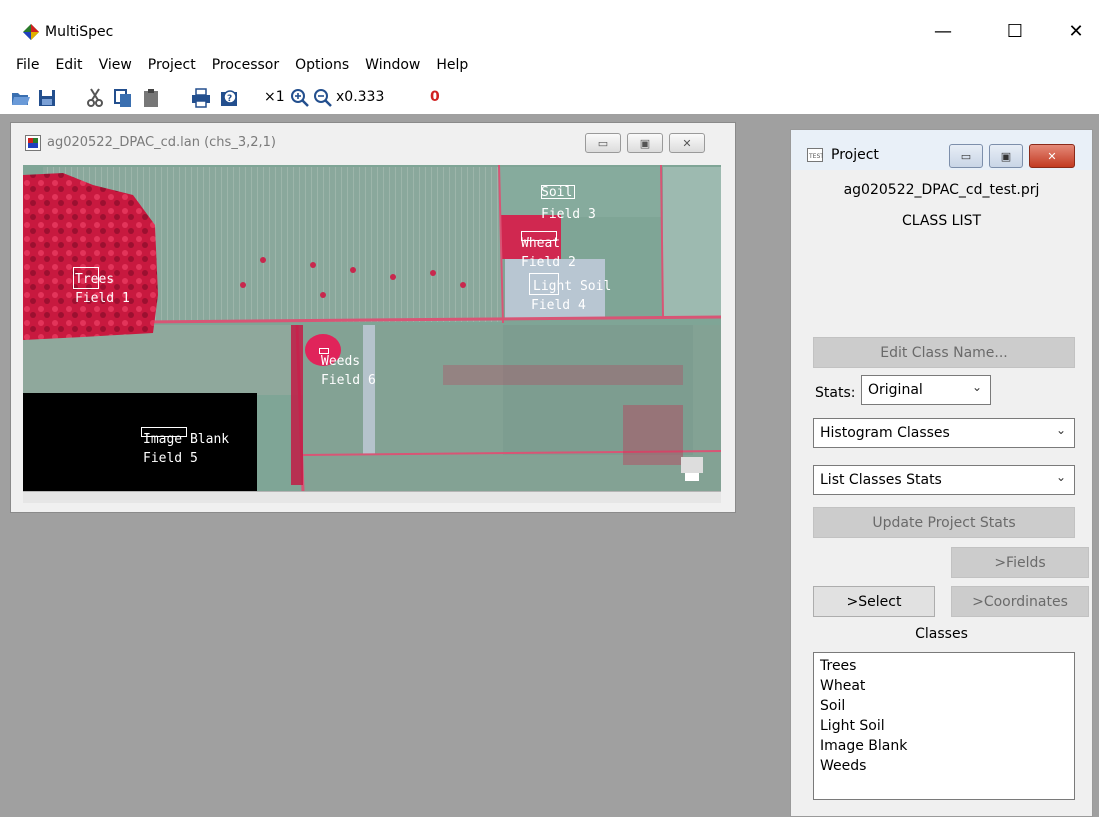 This screenshot has height=817, width=1099. I want to click on histogram-classes-select: Histogram Classes ⌄, so click(944, 433).